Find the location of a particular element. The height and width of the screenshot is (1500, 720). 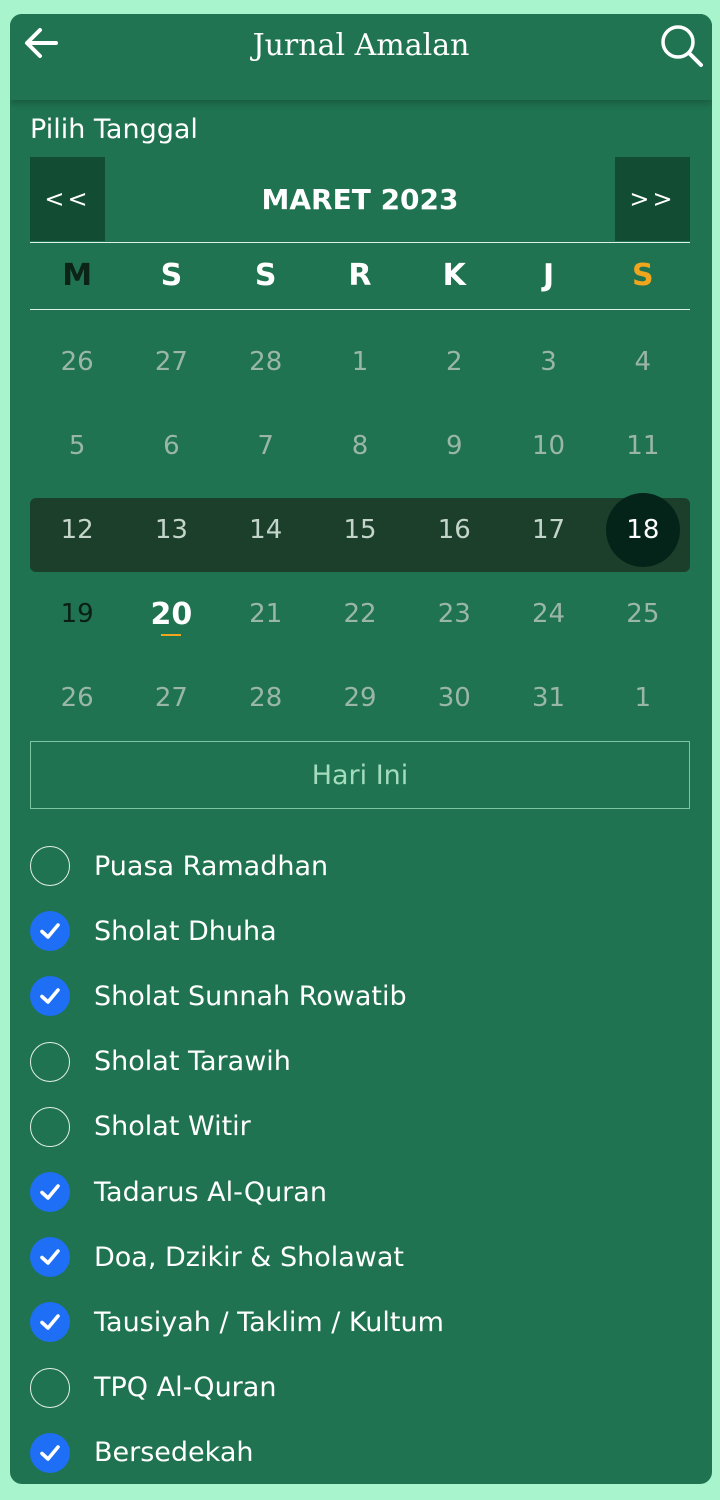

day-number: 1 is located at coordinates (360, 362).